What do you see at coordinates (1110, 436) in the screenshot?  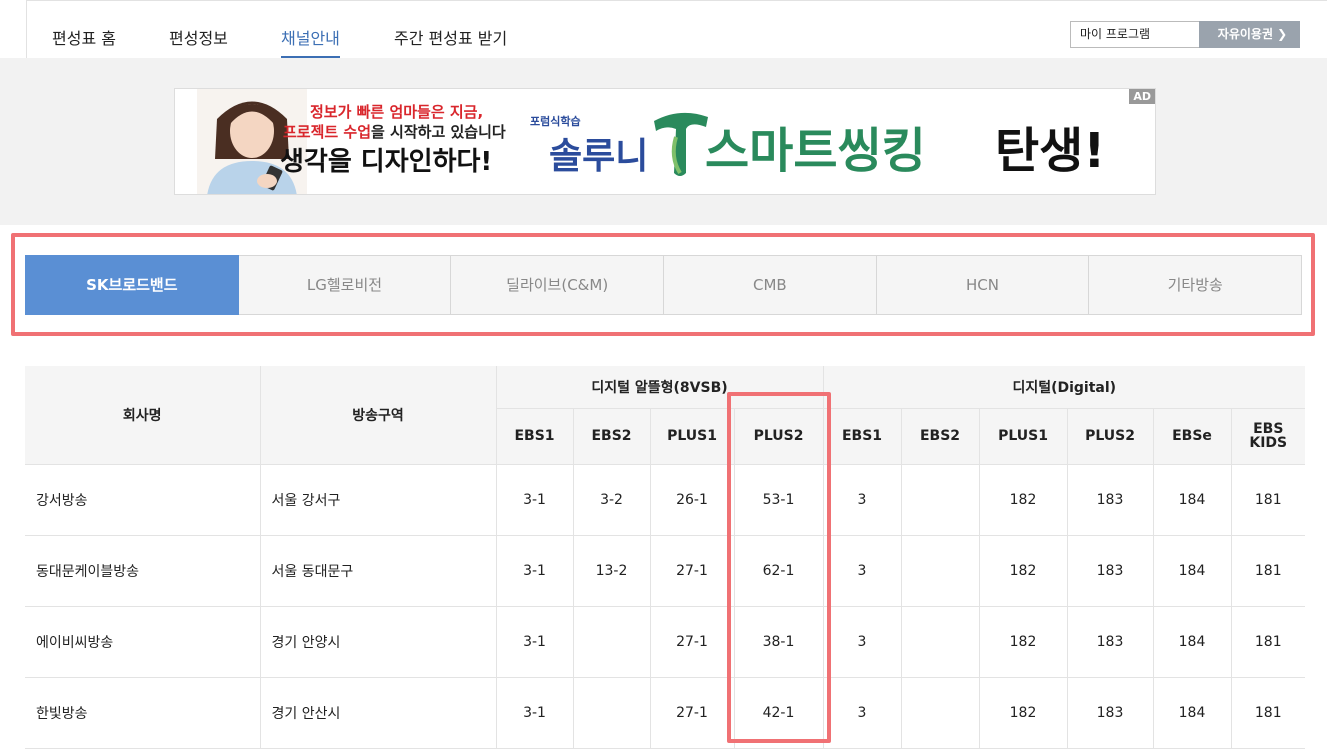 I see `header-digital-plus2: PLUS2` at bounding box center [1110, 436].